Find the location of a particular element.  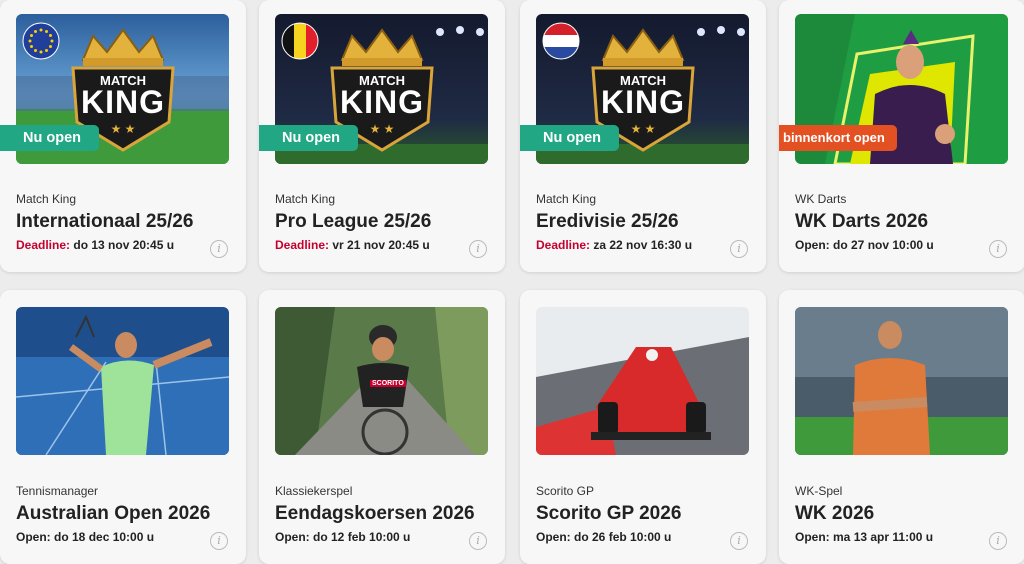

game-category: Klassiekerspel is located at coordinates (314, 491).